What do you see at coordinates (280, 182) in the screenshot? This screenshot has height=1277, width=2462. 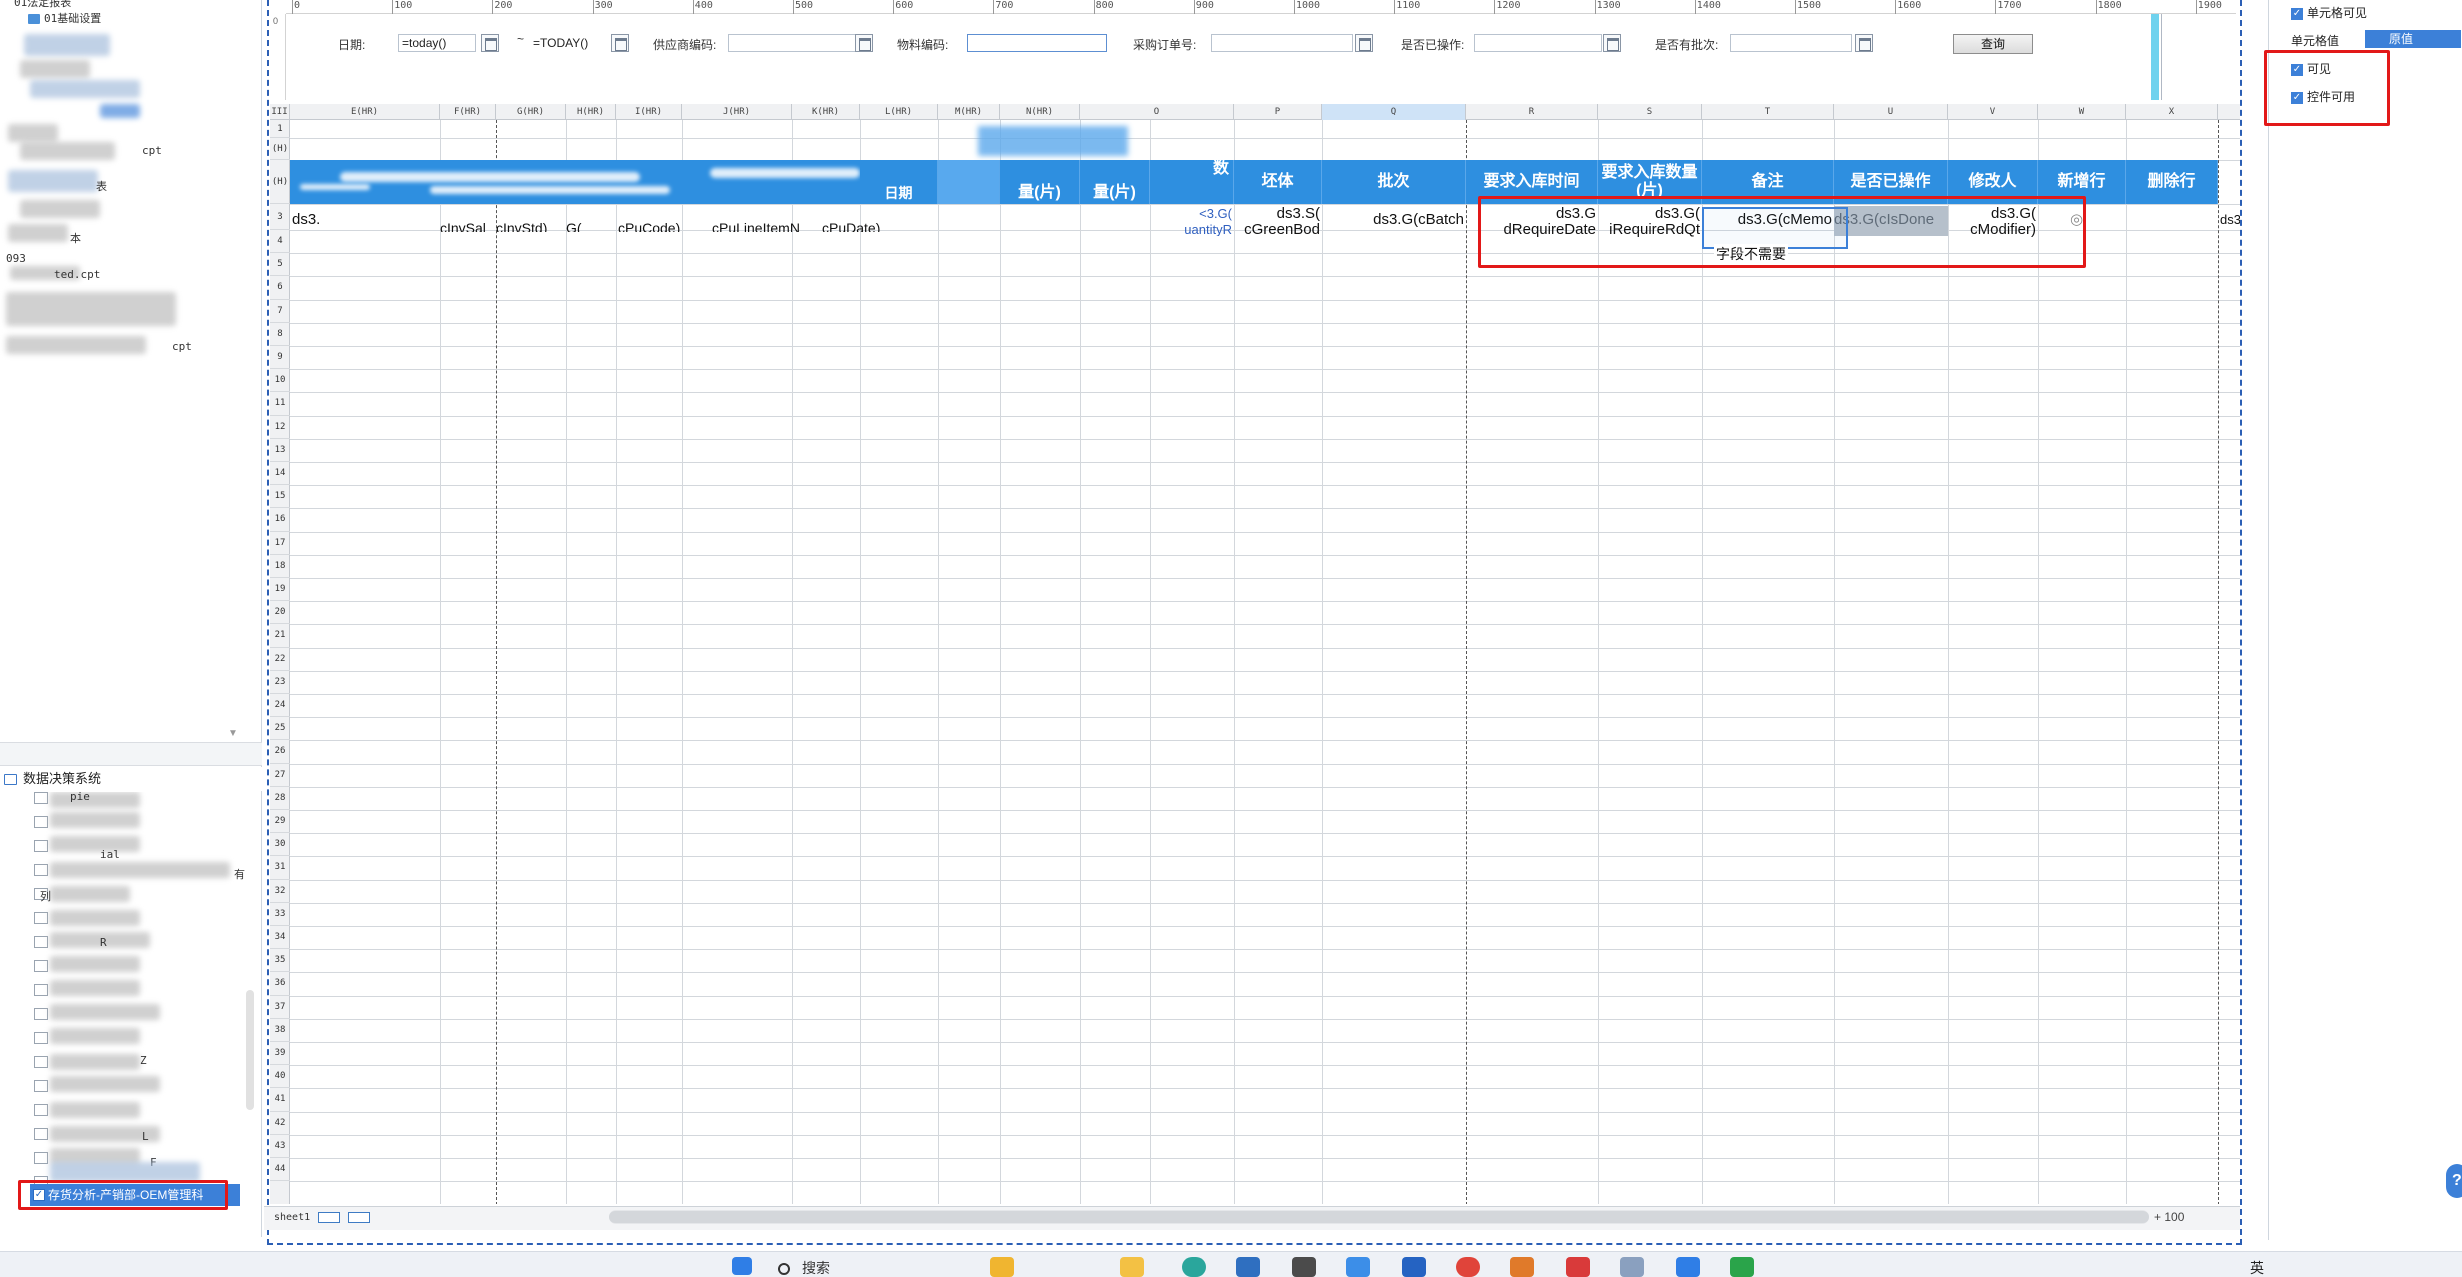 I see `row-header: (H)` at bounding box center [280, 182].